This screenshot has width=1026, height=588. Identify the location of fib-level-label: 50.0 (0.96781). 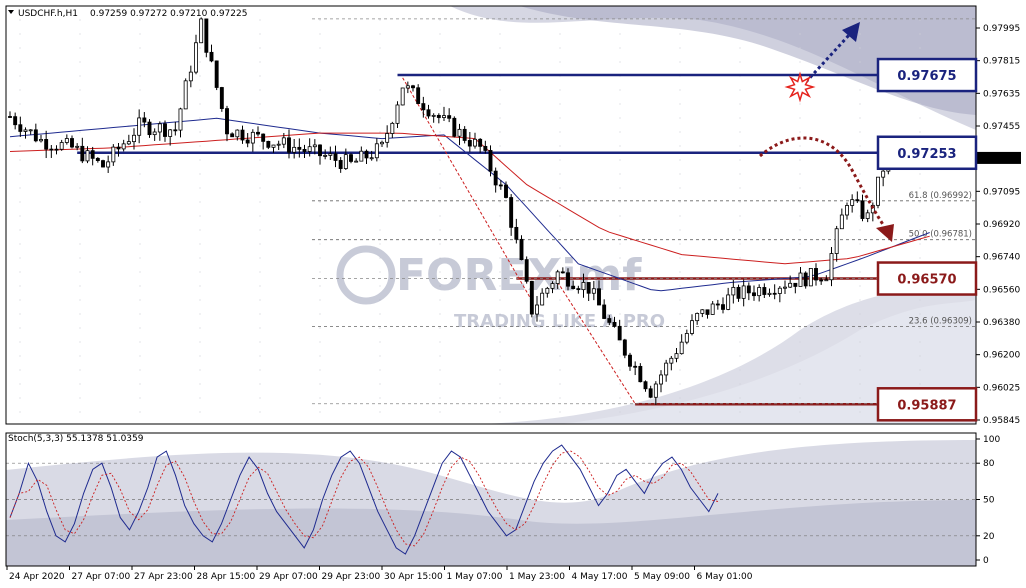
(940, 235).